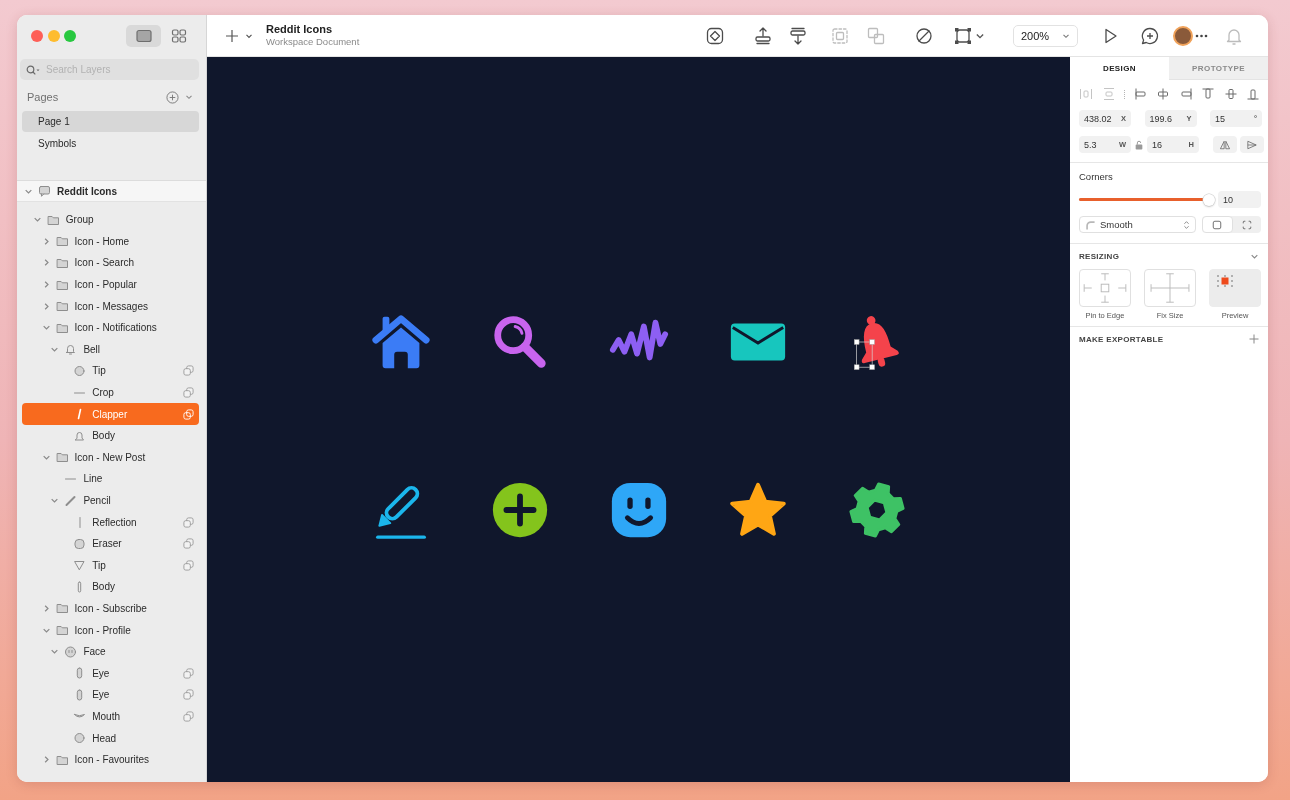 This screenshot has width=1290, height=800. Describe the element at coordinates (1137, 224) in the screenshot. I see `corner-style-dropdown: Smooth` at that location.